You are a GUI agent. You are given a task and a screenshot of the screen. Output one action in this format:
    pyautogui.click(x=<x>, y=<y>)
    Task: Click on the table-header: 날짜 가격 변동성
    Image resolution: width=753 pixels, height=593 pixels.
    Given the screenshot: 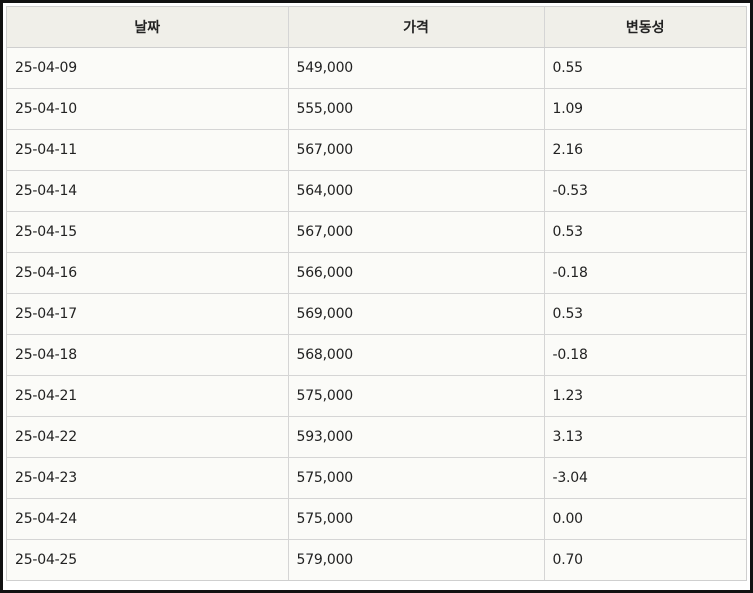 What is the action you would take?
    pyautogui.click(x=376, y=27)
    